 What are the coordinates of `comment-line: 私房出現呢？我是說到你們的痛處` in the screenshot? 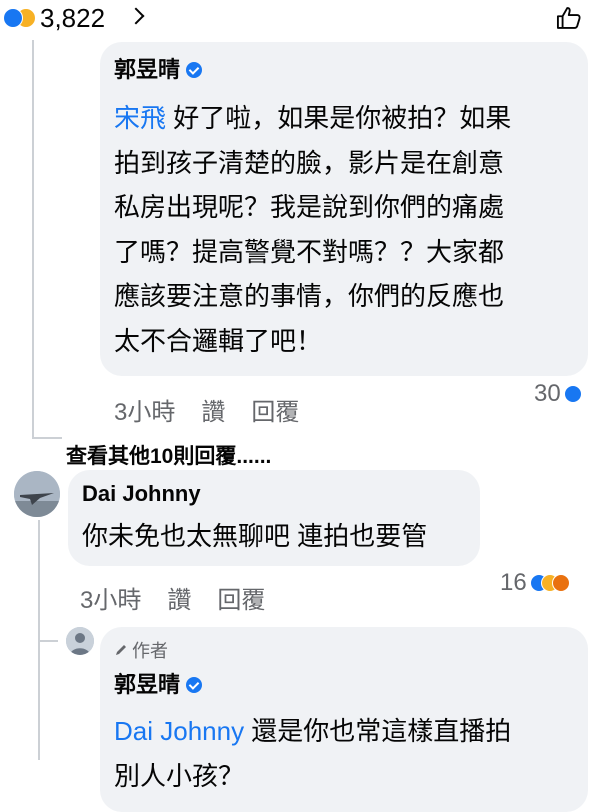 It's located at (309, 207).